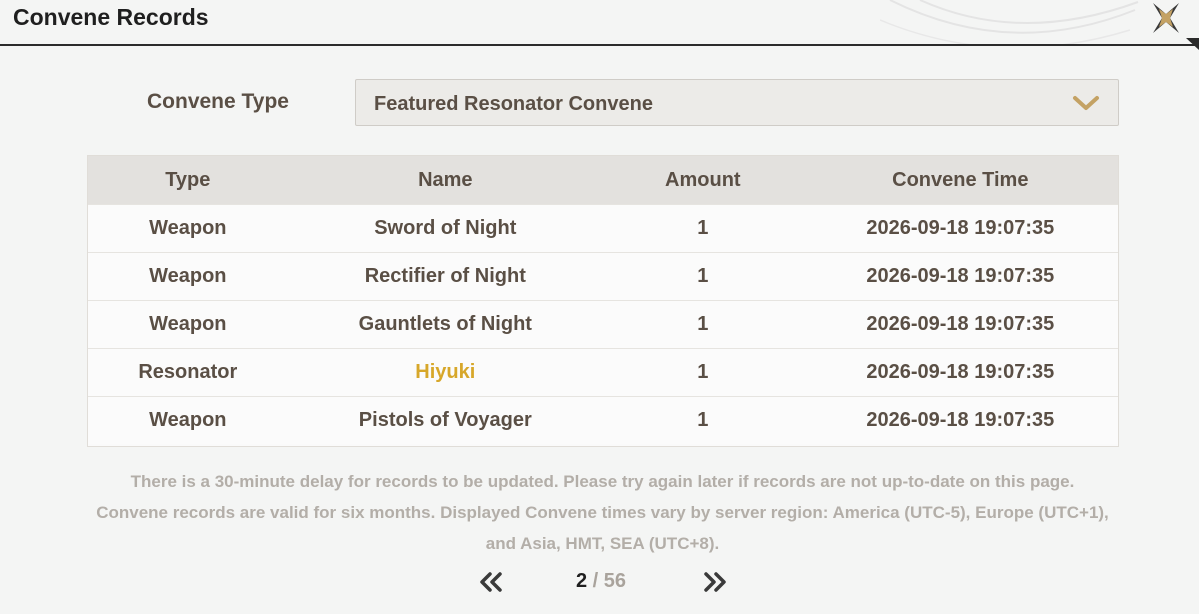  I want to click on chevron-down-icon, so click(1086, 103).